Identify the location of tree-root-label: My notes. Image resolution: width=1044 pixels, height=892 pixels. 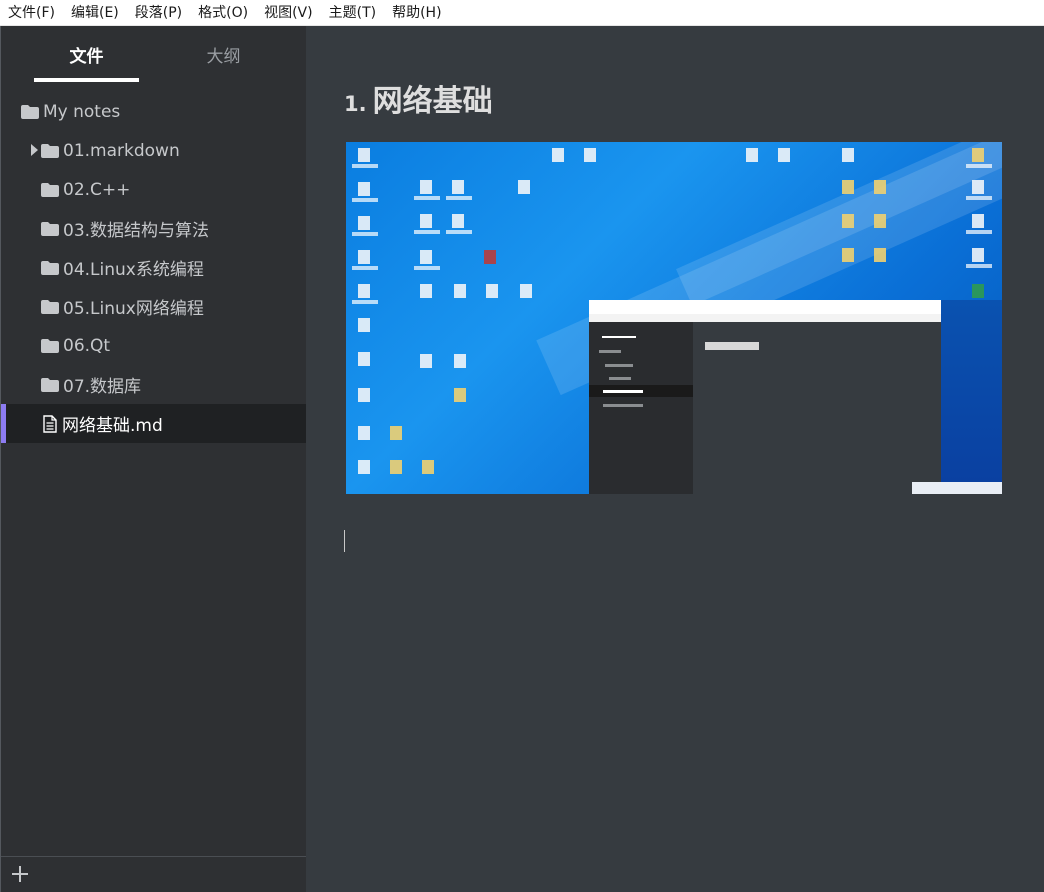
(82, 111).